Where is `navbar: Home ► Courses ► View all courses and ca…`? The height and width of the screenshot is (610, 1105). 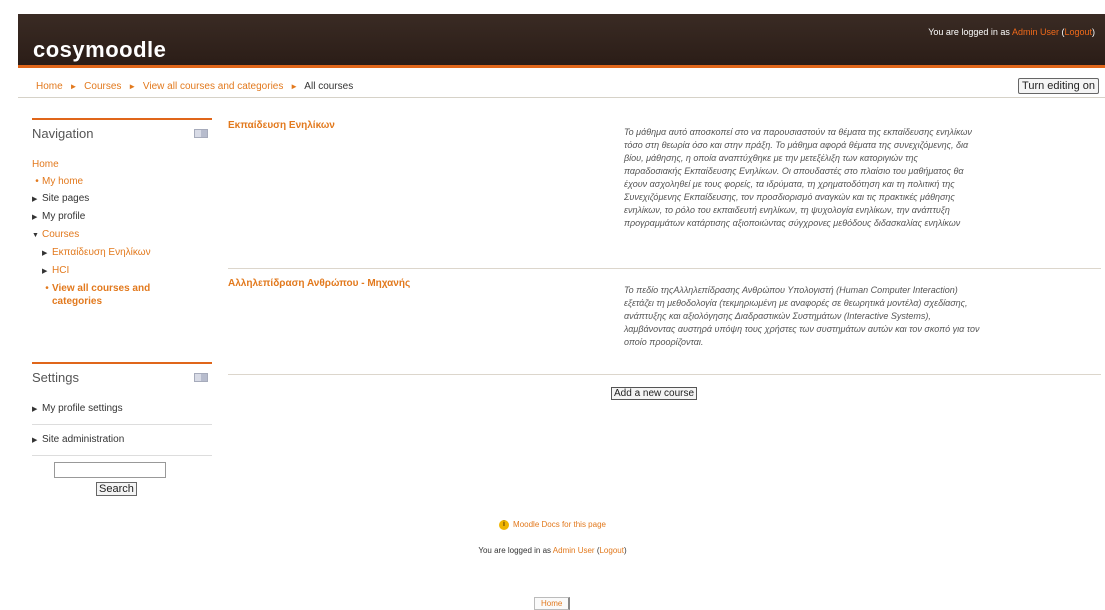
navbar: Home ► Courses ► View all courses and ca… is located at coordinates (561, 86).